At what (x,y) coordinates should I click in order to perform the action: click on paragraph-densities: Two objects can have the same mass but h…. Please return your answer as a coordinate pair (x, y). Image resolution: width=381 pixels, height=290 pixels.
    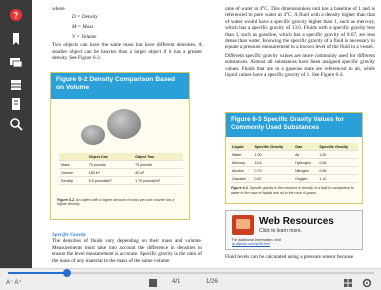
    Looking at the image, I should click on (127, 52).